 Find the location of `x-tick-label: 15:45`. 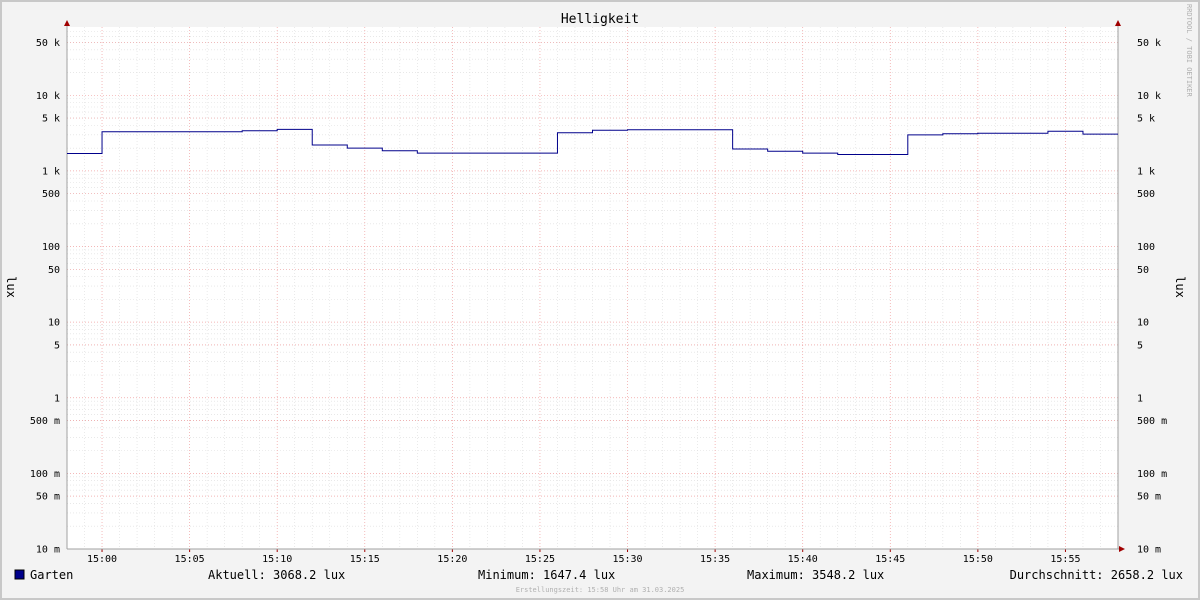

x-tick-label: 15:45 is located at coordinates (890, 559).